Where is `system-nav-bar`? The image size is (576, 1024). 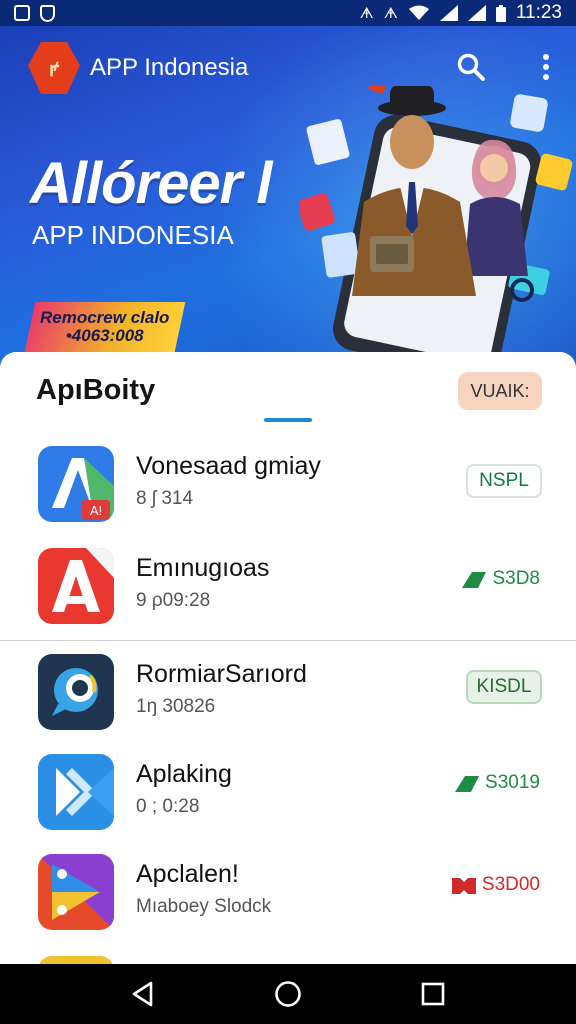
system-nav-bar is located at coordinates (288, 994).